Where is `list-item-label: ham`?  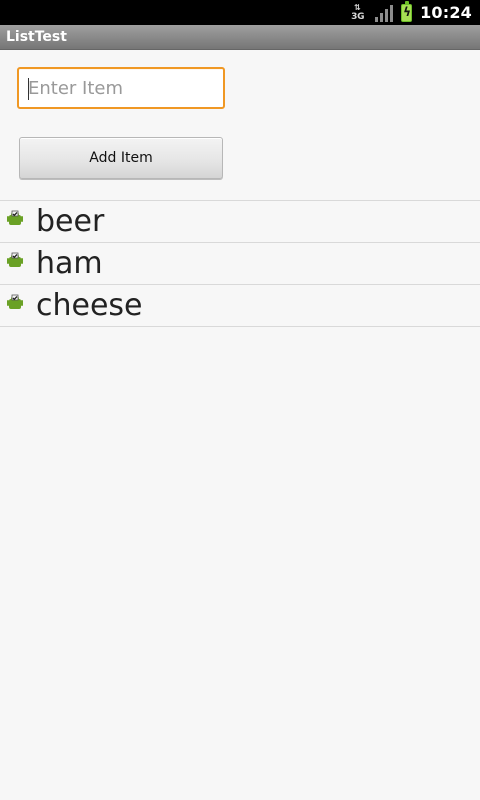 list-item-label: ham is located at coordinates (69, 263).